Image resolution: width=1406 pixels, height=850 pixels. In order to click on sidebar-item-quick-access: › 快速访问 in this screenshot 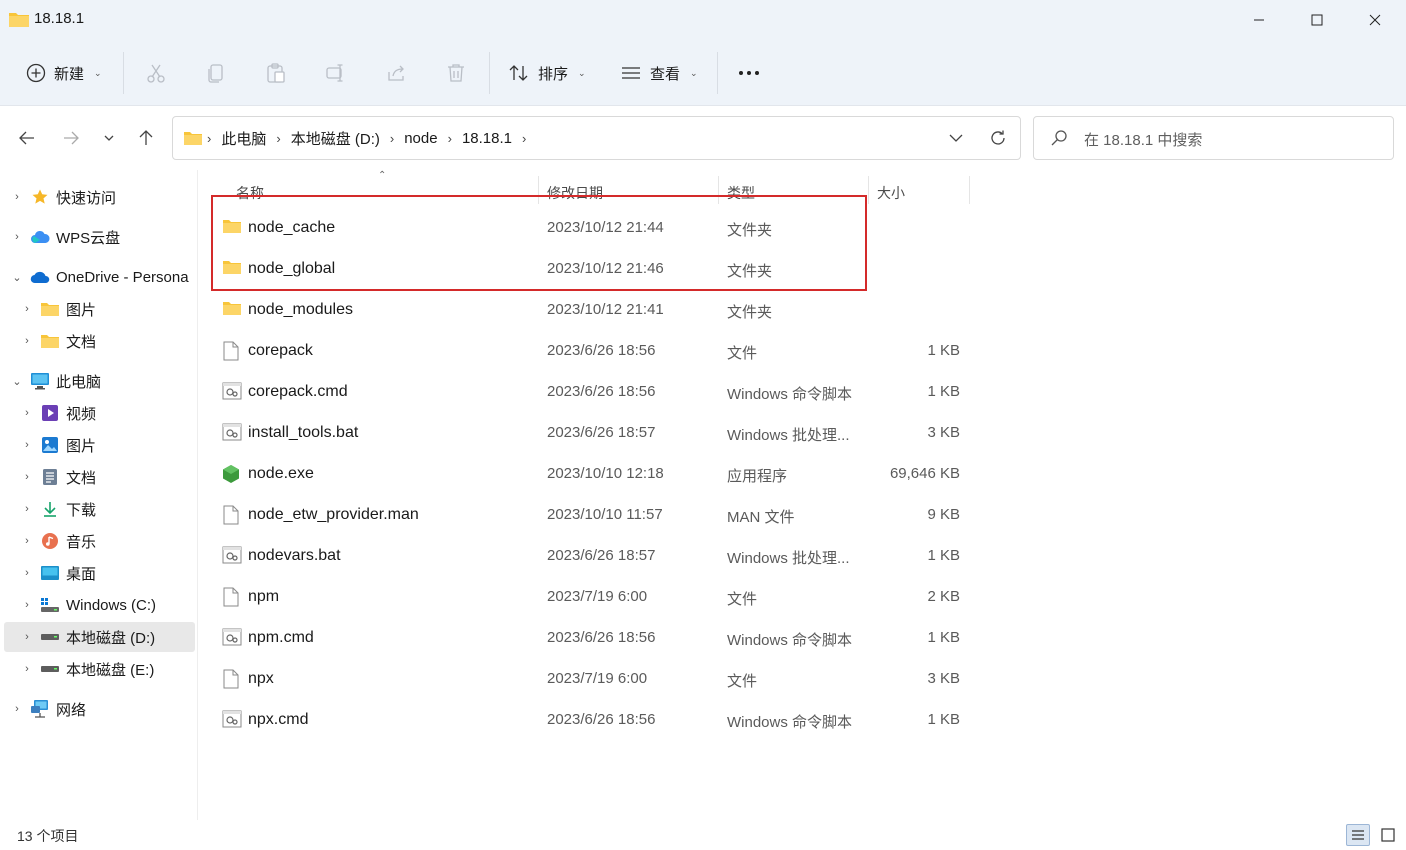, I will do `click(98, 197)`.